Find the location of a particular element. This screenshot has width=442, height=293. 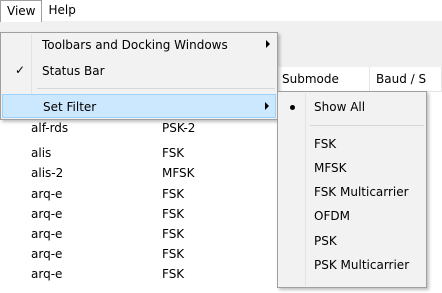

table-row: alis FSK is located at coordinates (138, 154).